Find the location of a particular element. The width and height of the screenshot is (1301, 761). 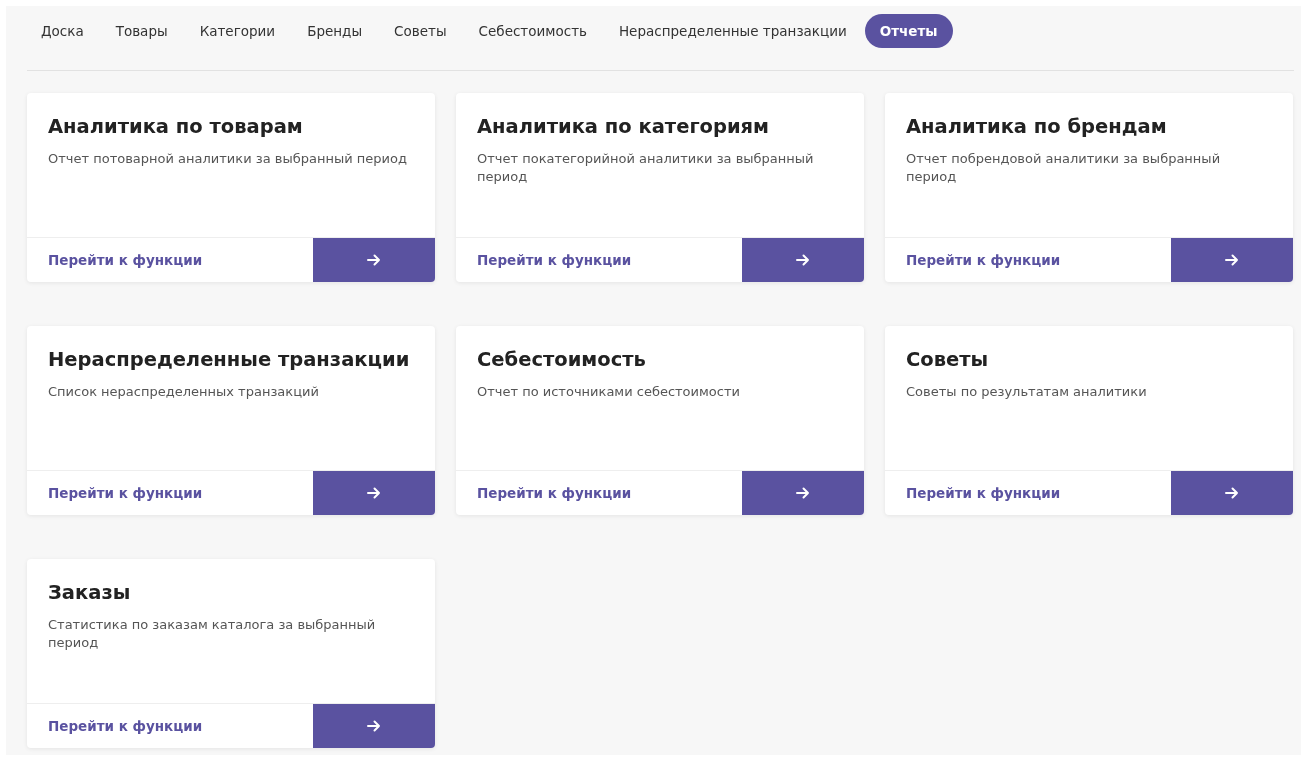

card-description: Советы по результатам аналитики is located at coordinates (1027, 392).